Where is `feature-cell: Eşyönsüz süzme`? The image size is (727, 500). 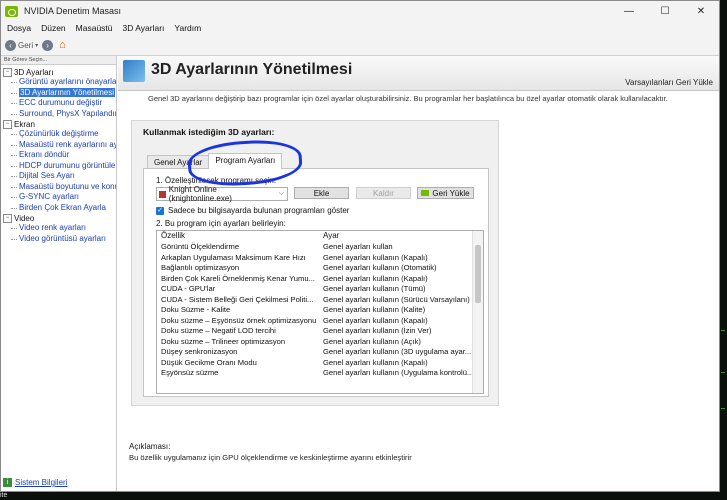
feature-cell: Eşyönsüz süzme is located at coordinates (190, 372).